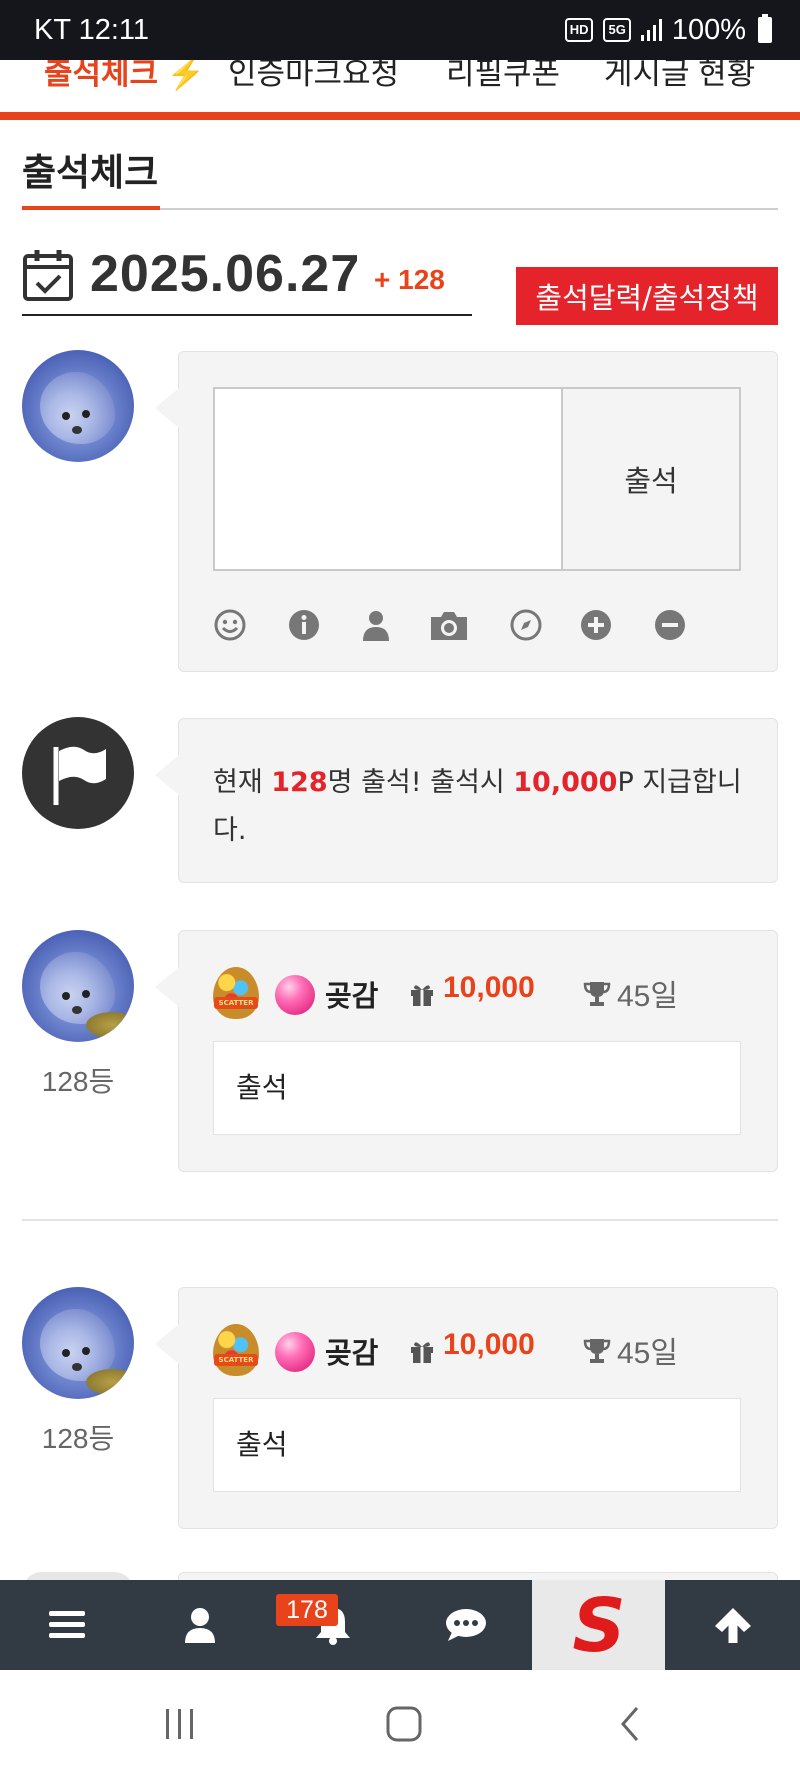 This screenshot has height=1778, width=800. Describe the element at coordinates (617, 30) in the screenshot. I see `network-icon: 5G` at that location.